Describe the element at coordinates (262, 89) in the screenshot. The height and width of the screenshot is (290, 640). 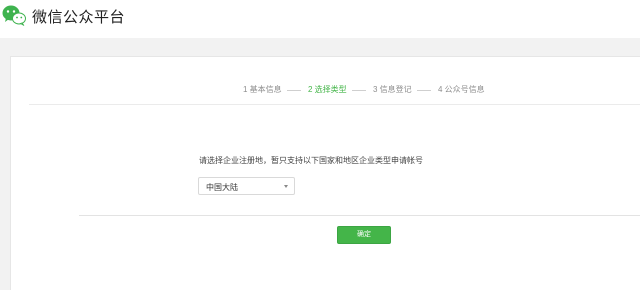
I see `step-basic-info: 1 基本信息` at that location.